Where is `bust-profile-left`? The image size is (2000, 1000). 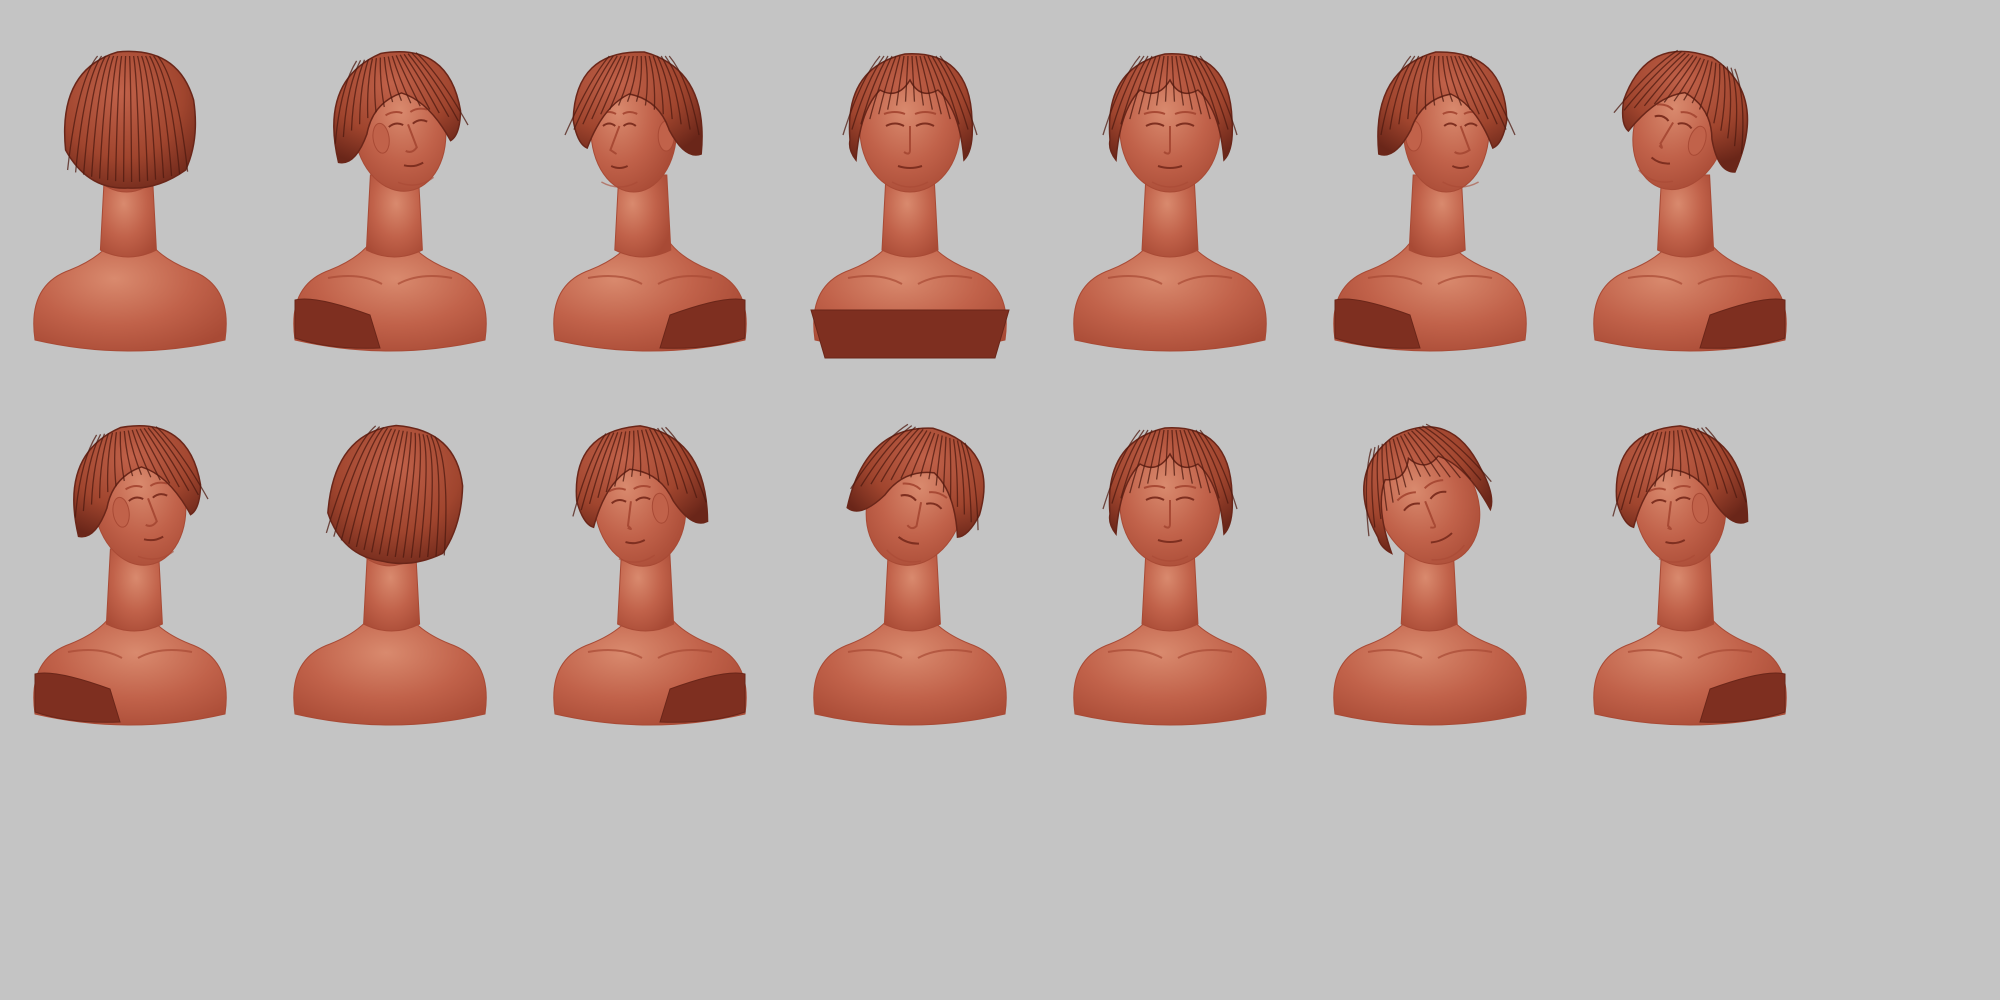
bust-profile-left is located at coordinates (650, 201).